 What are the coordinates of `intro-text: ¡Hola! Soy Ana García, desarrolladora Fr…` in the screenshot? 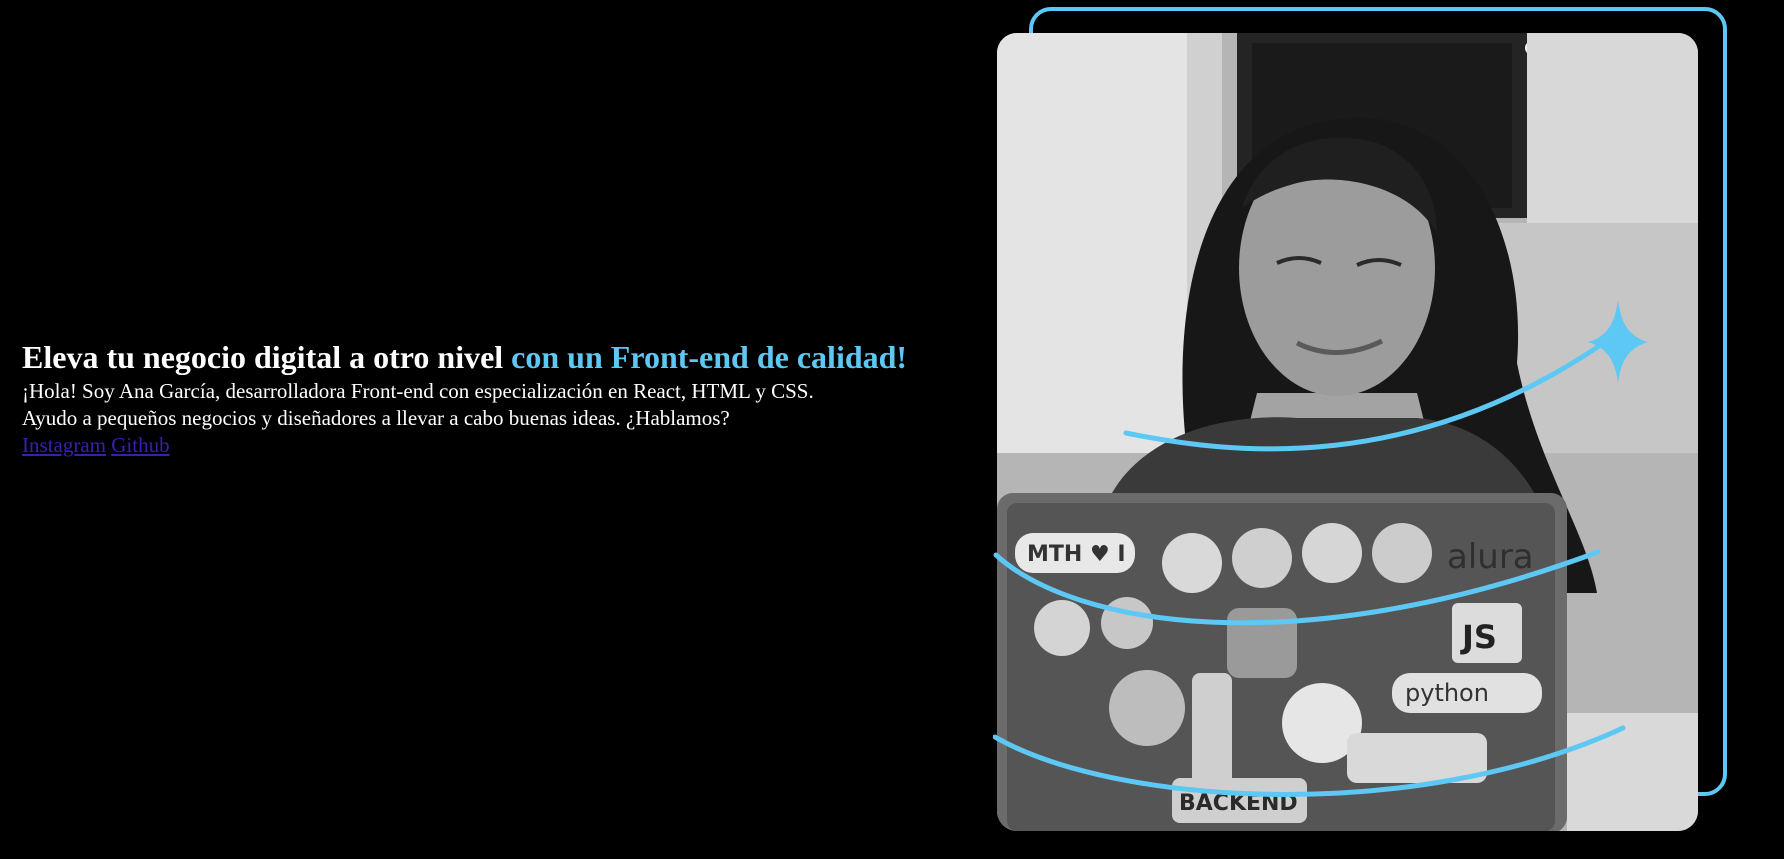 It's located at (418, 404).